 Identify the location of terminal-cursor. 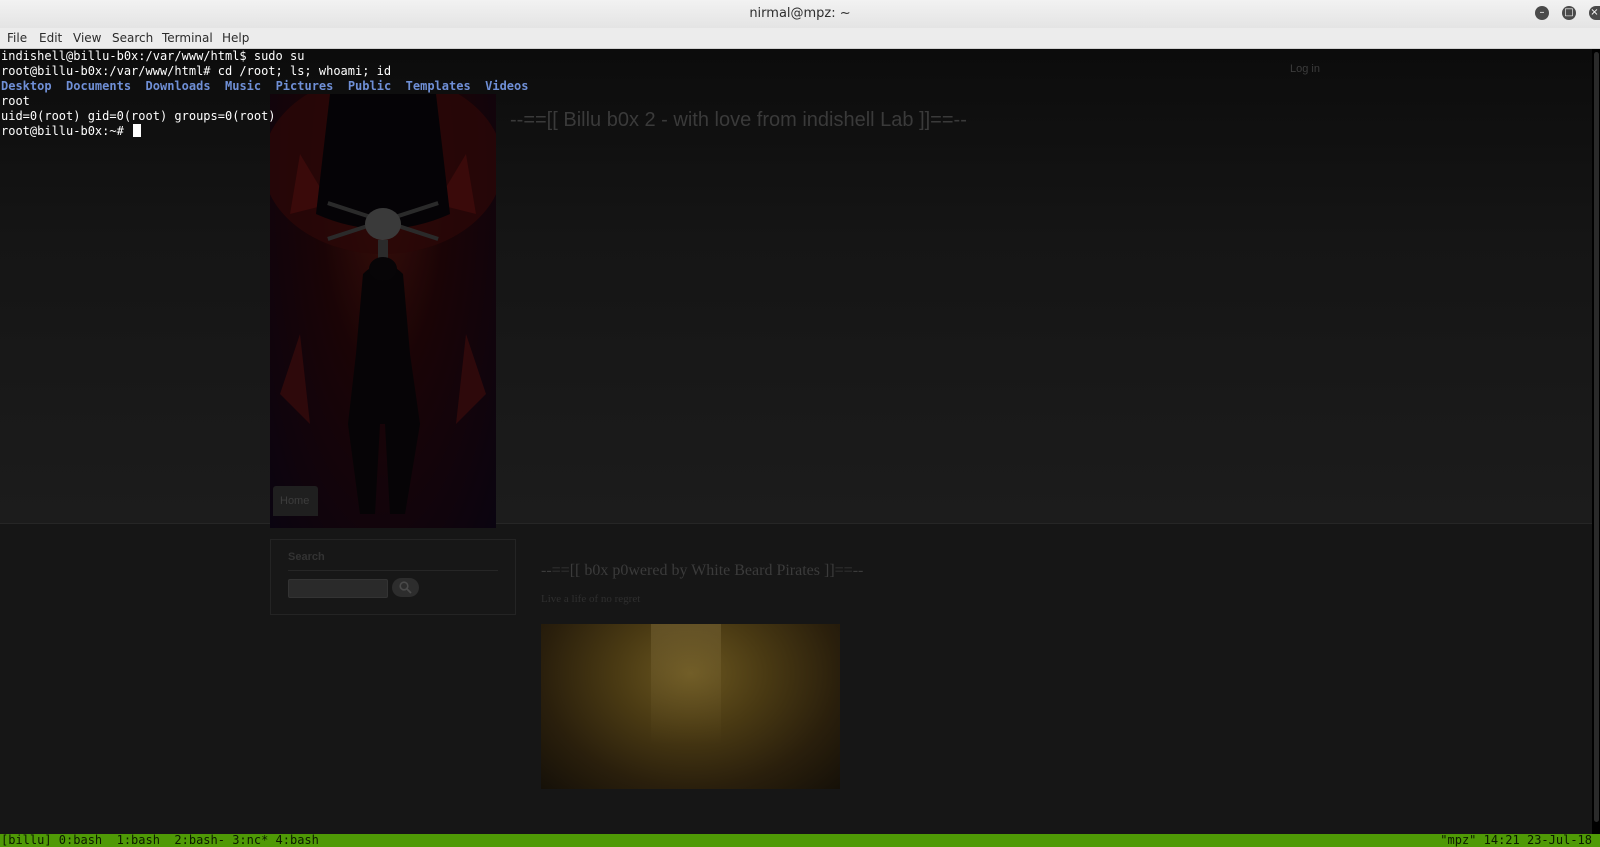
(137, 130).